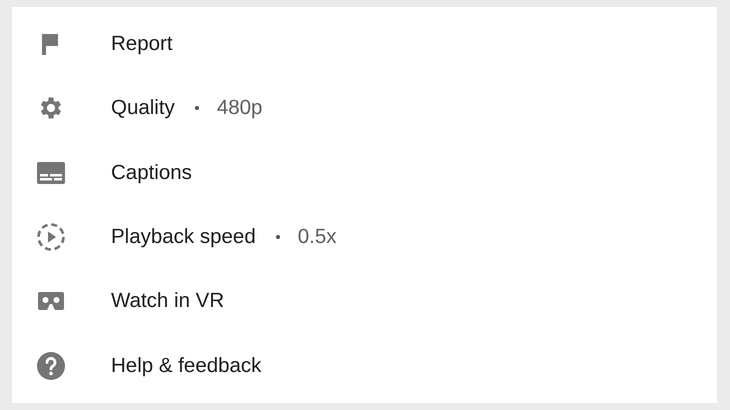  What do you see at coordinates (239, 108) in the screenshot?
I see `item-value: 480p` at bounding box center [239, 108].